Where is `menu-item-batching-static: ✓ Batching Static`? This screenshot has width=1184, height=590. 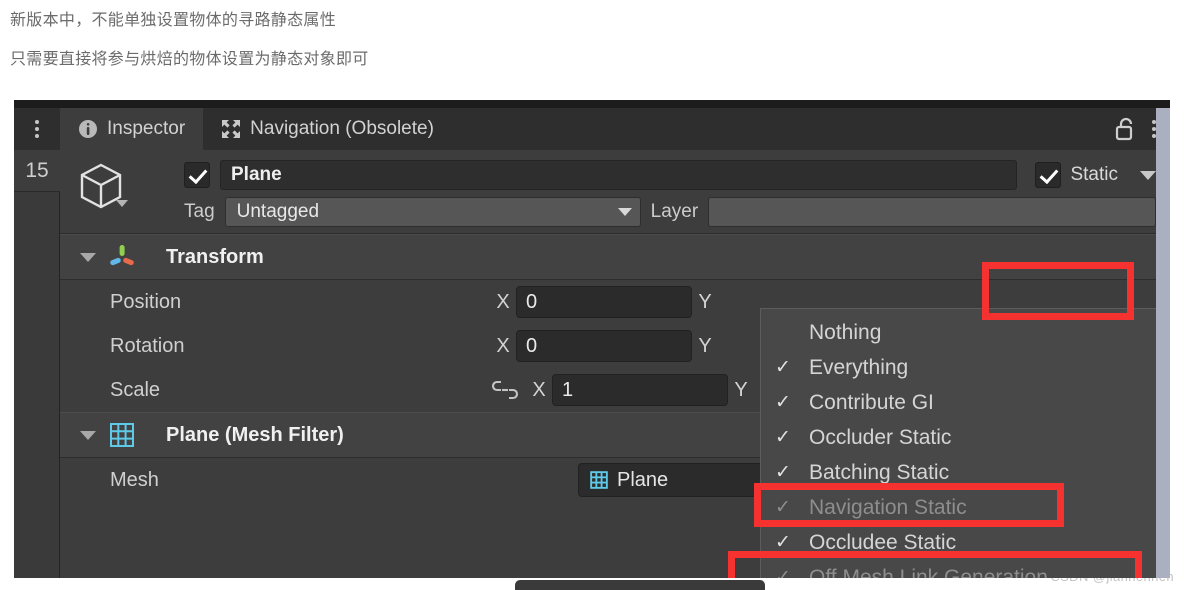 menu-item-batching-static: ✓ Batching Static is located at coordinates (960, 472).